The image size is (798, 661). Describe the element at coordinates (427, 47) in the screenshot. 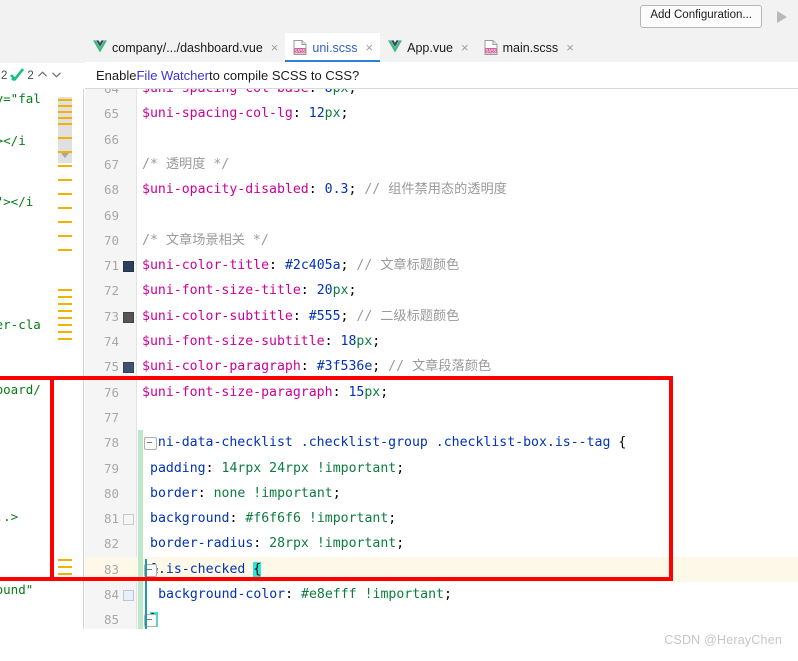

I see `tab-app-vue: App.vue ×` at that location.